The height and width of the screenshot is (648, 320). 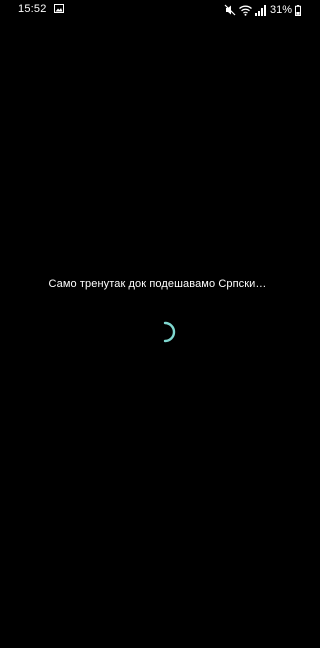 What do you see at coordinates (169, 332) in the screenshot?
I see `loading-spinner` at bounding box center [169, 332].